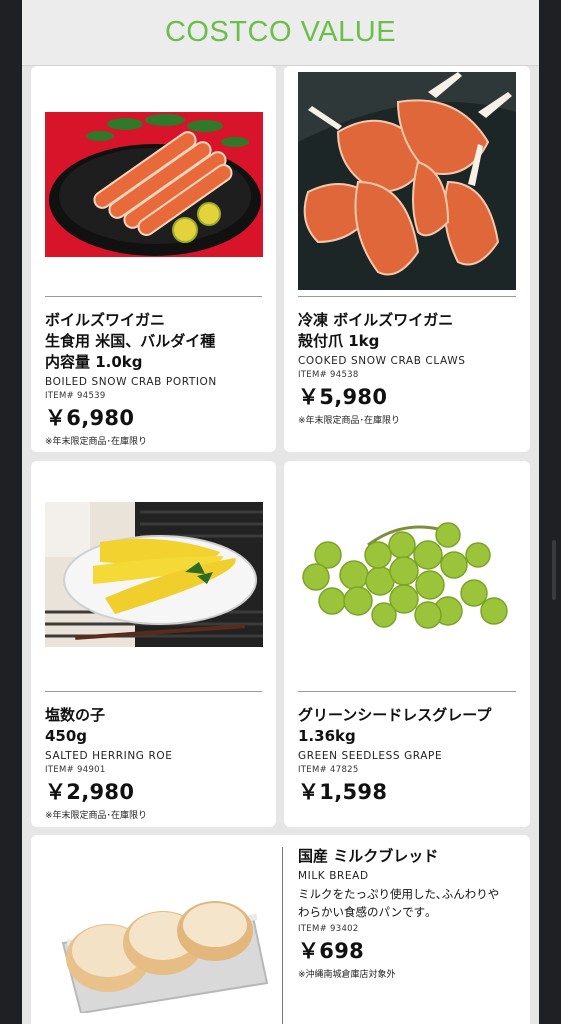 Image resolution: width=561 pixels, height=1024 pixels. What do you see at coordinates (407, 580) in the screenshot?
I see `green-grapes-image` at bounding box center [407, 580].